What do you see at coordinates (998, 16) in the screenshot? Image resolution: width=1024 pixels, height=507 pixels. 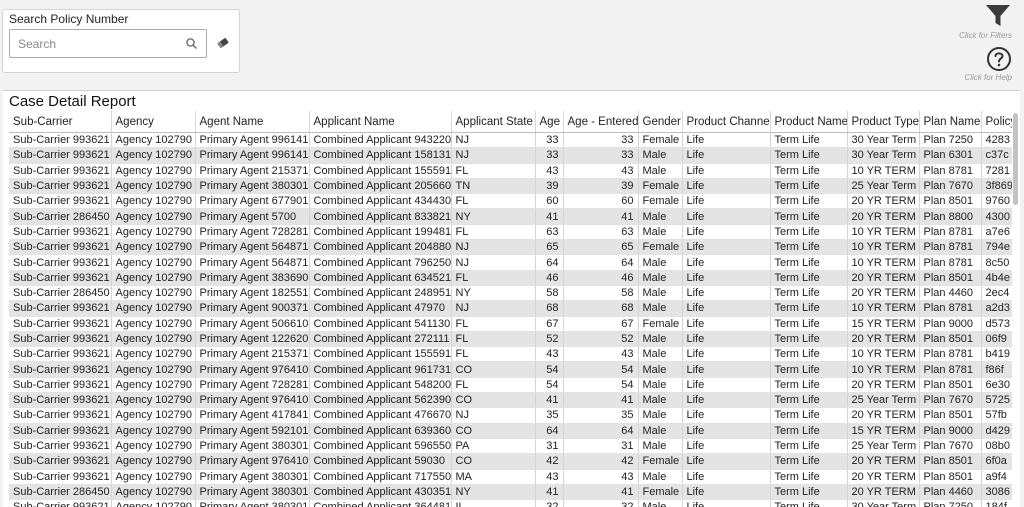 I see `filter-icon` at bounding box center [998, 16].